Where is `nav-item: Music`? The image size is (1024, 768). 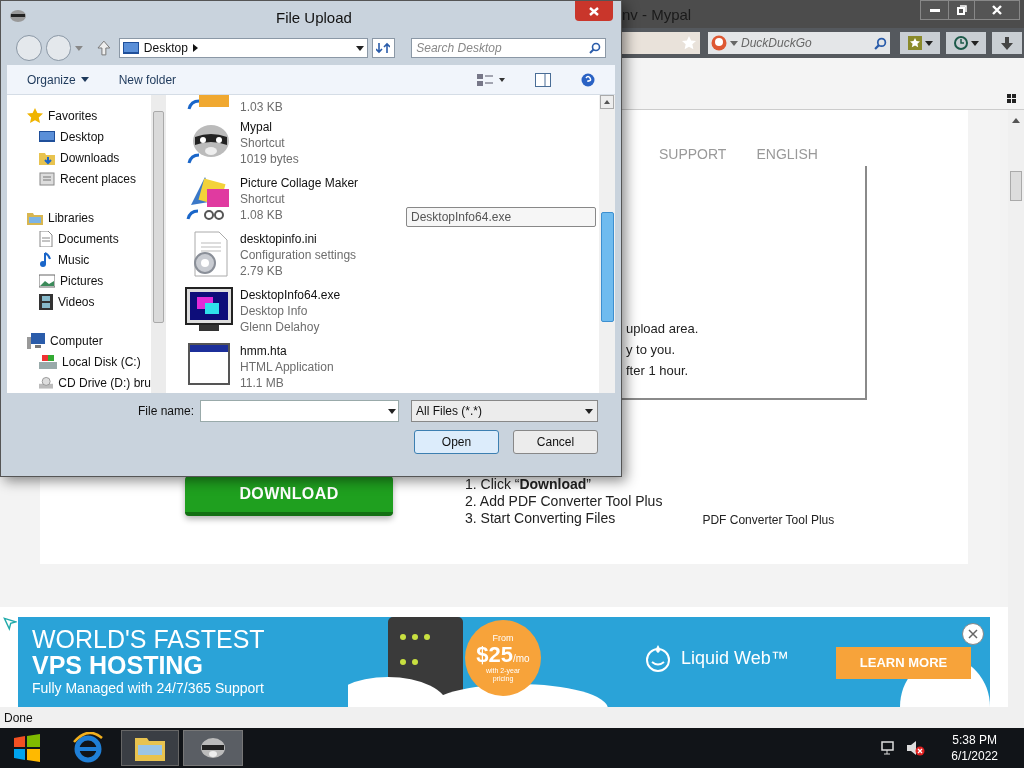
nav-item: Music is located at coordinates (89, 259).